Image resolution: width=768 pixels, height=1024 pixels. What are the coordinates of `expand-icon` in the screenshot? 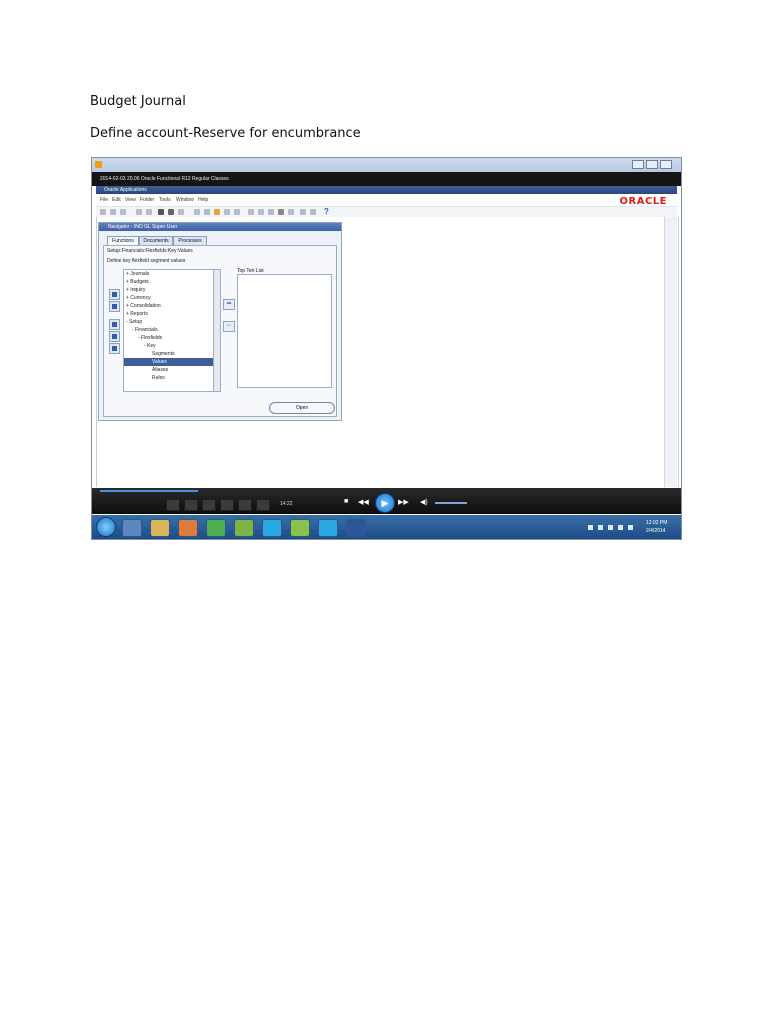 It's located at (114, 294).